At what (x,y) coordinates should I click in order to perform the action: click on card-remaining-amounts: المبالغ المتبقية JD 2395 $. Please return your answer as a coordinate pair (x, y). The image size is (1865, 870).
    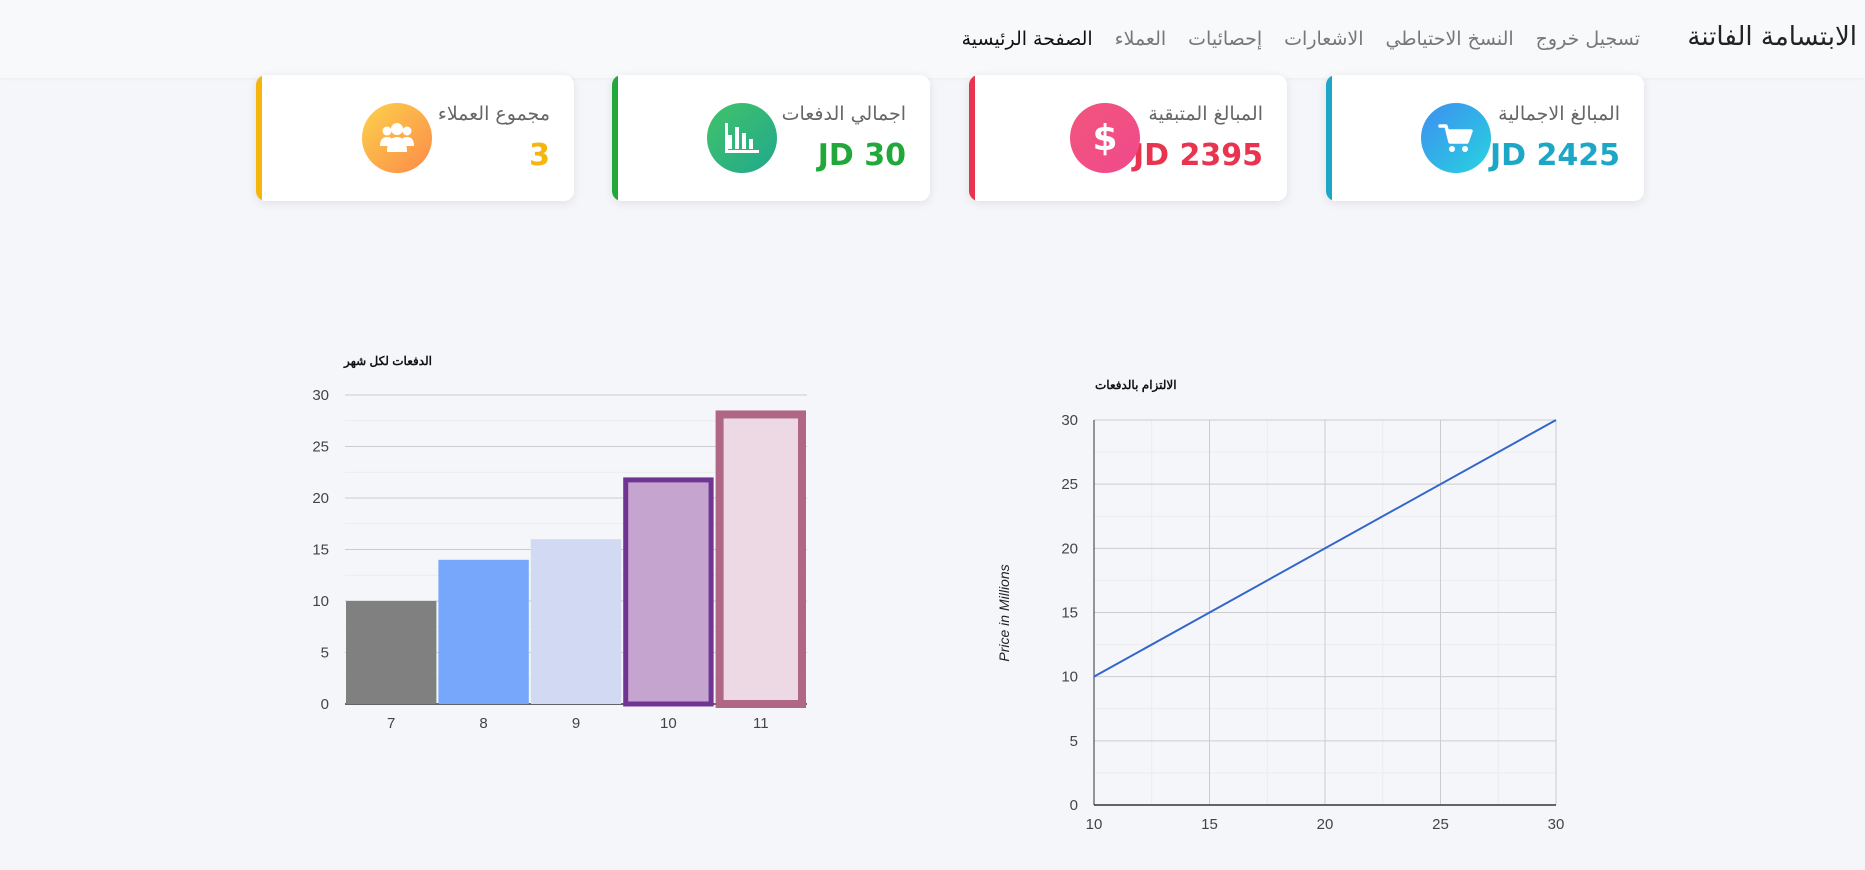
    Looking at the image, I should click on (1128, 138).